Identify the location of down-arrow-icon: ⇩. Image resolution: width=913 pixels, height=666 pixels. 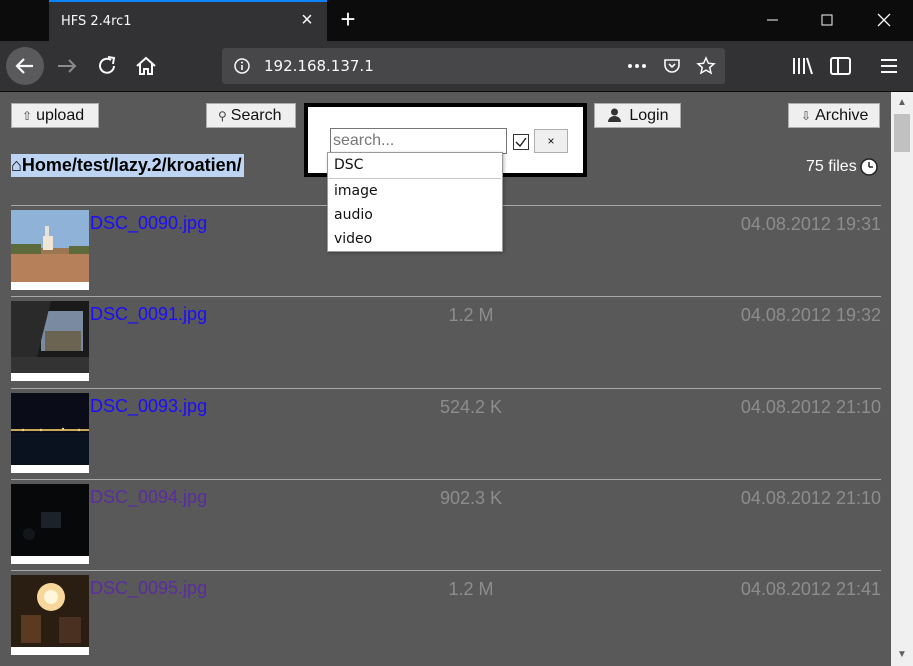
(806, 116).